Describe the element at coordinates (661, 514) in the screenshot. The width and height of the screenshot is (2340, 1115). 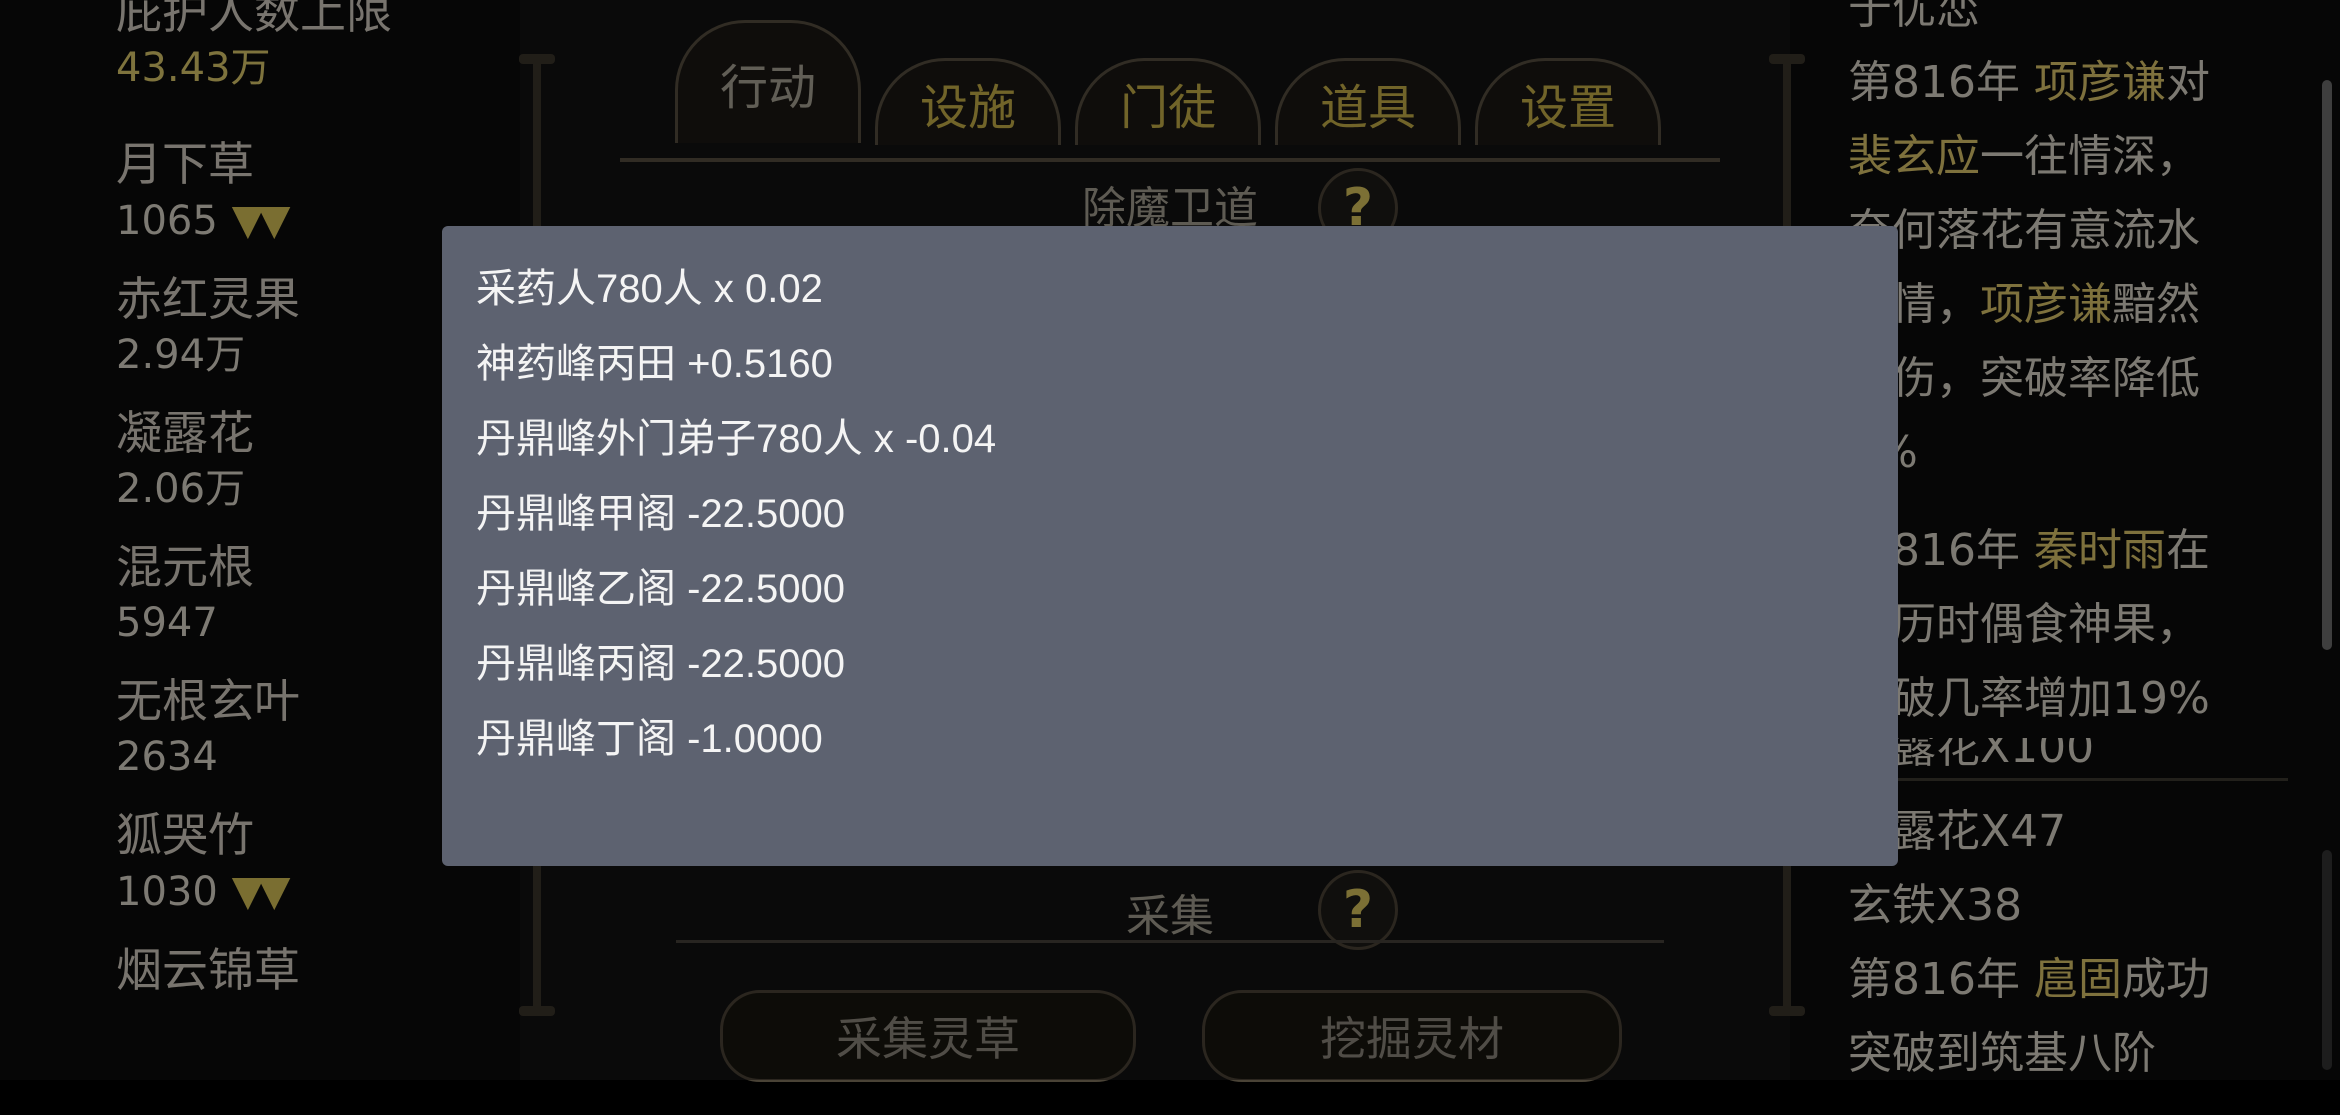
I see `tooltip-line: 丹鼎峰甲阁 -22.5000` at that location.